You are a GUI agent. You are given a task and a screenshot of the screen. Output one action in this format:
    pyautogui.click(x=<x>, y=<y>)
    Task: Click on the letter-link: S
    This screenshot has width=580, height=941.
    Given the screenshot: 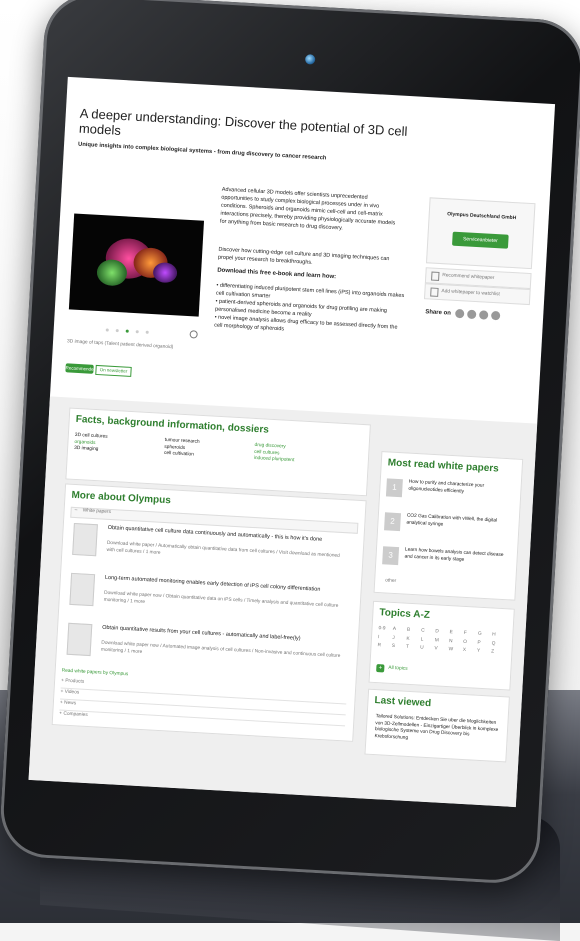 What is the action you would take?
    pyautogui.click(x=399, y=647)
    